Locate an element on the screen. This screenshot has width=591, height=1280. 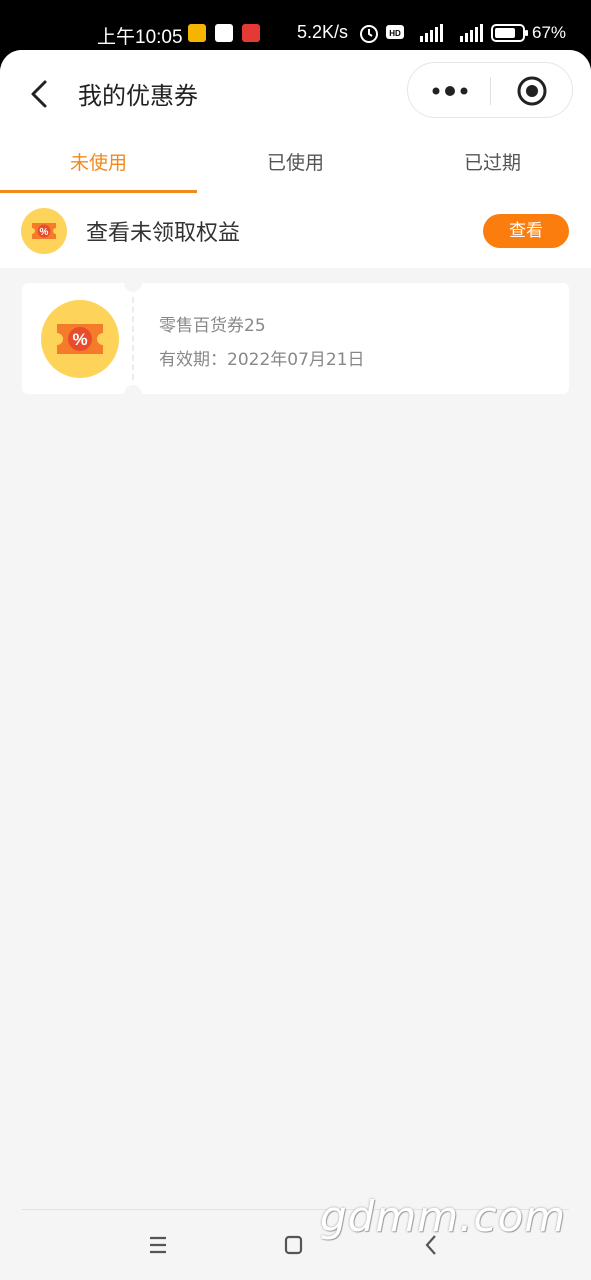
unclaimed-benefits-bar: % 查看未领取权益 查看 is located at coordinates (295, 230).